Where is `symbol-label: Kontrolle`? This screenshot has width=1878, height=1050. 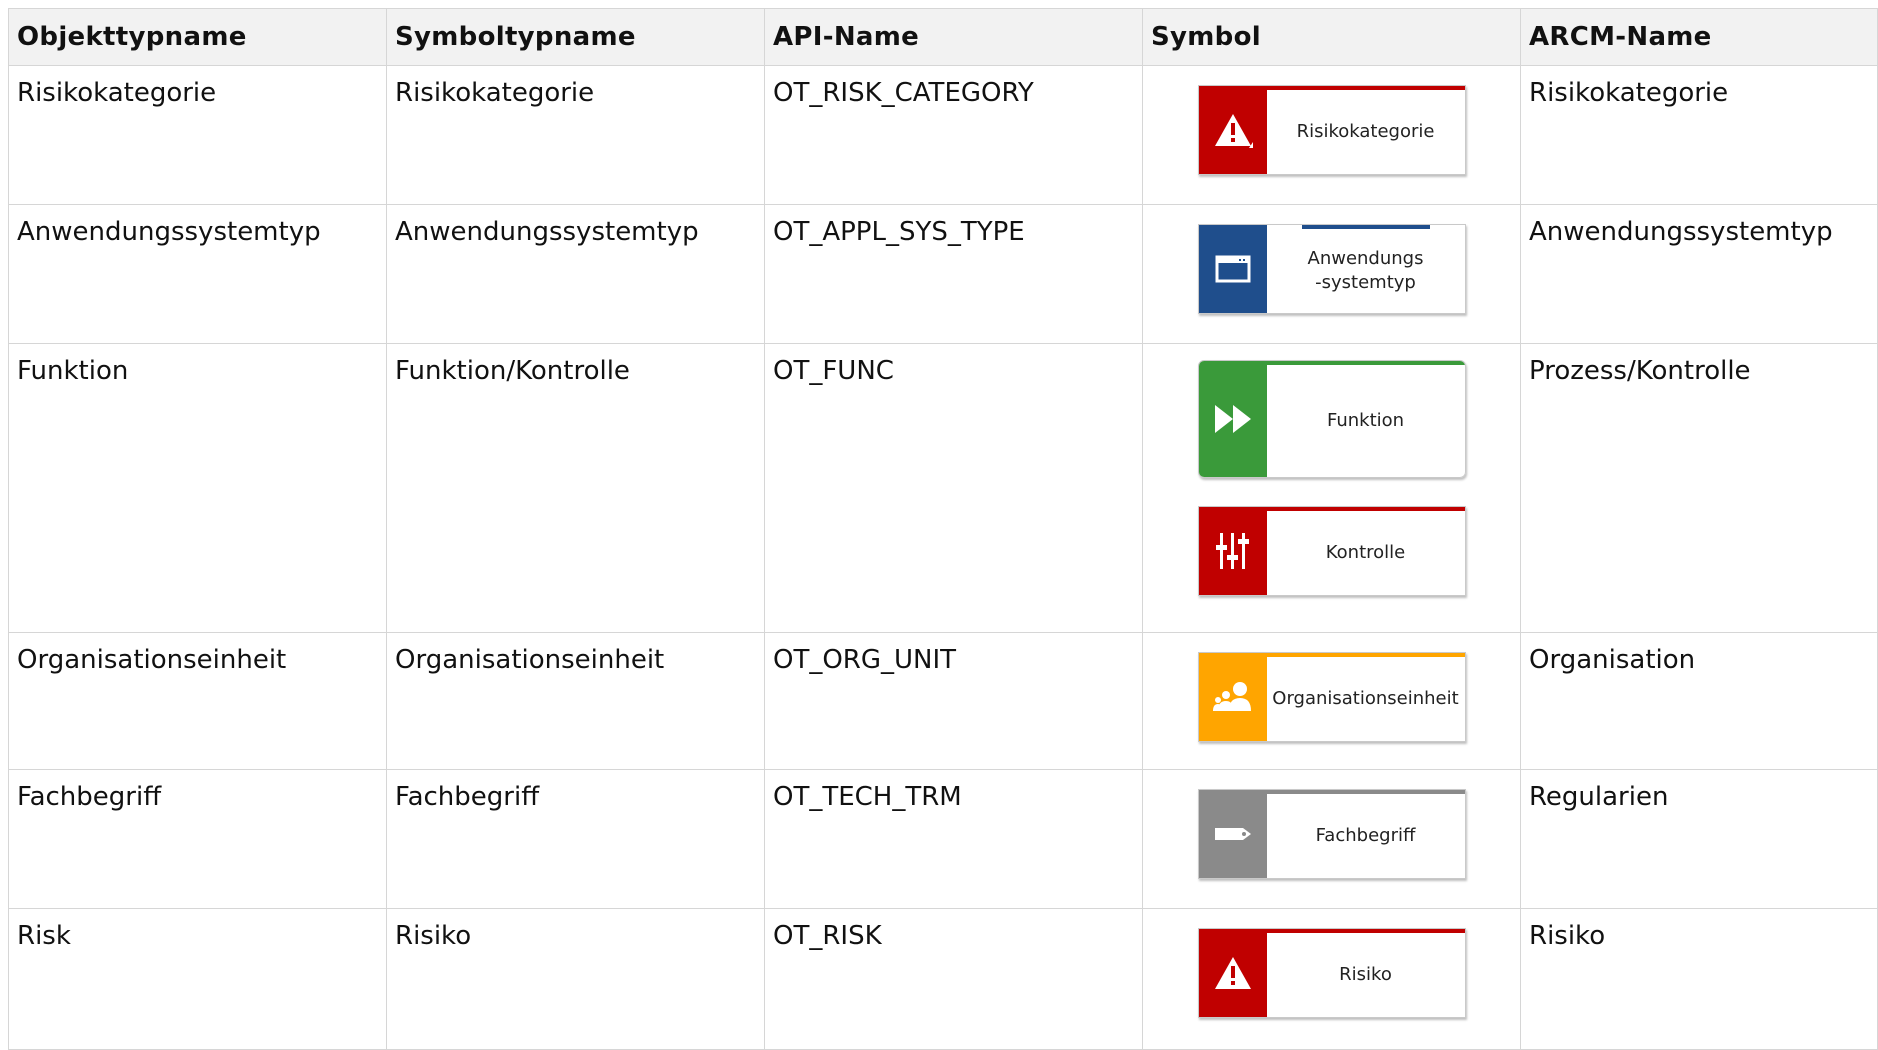 symbol-label: Kontrolle is located at coordinates (1365, 551).